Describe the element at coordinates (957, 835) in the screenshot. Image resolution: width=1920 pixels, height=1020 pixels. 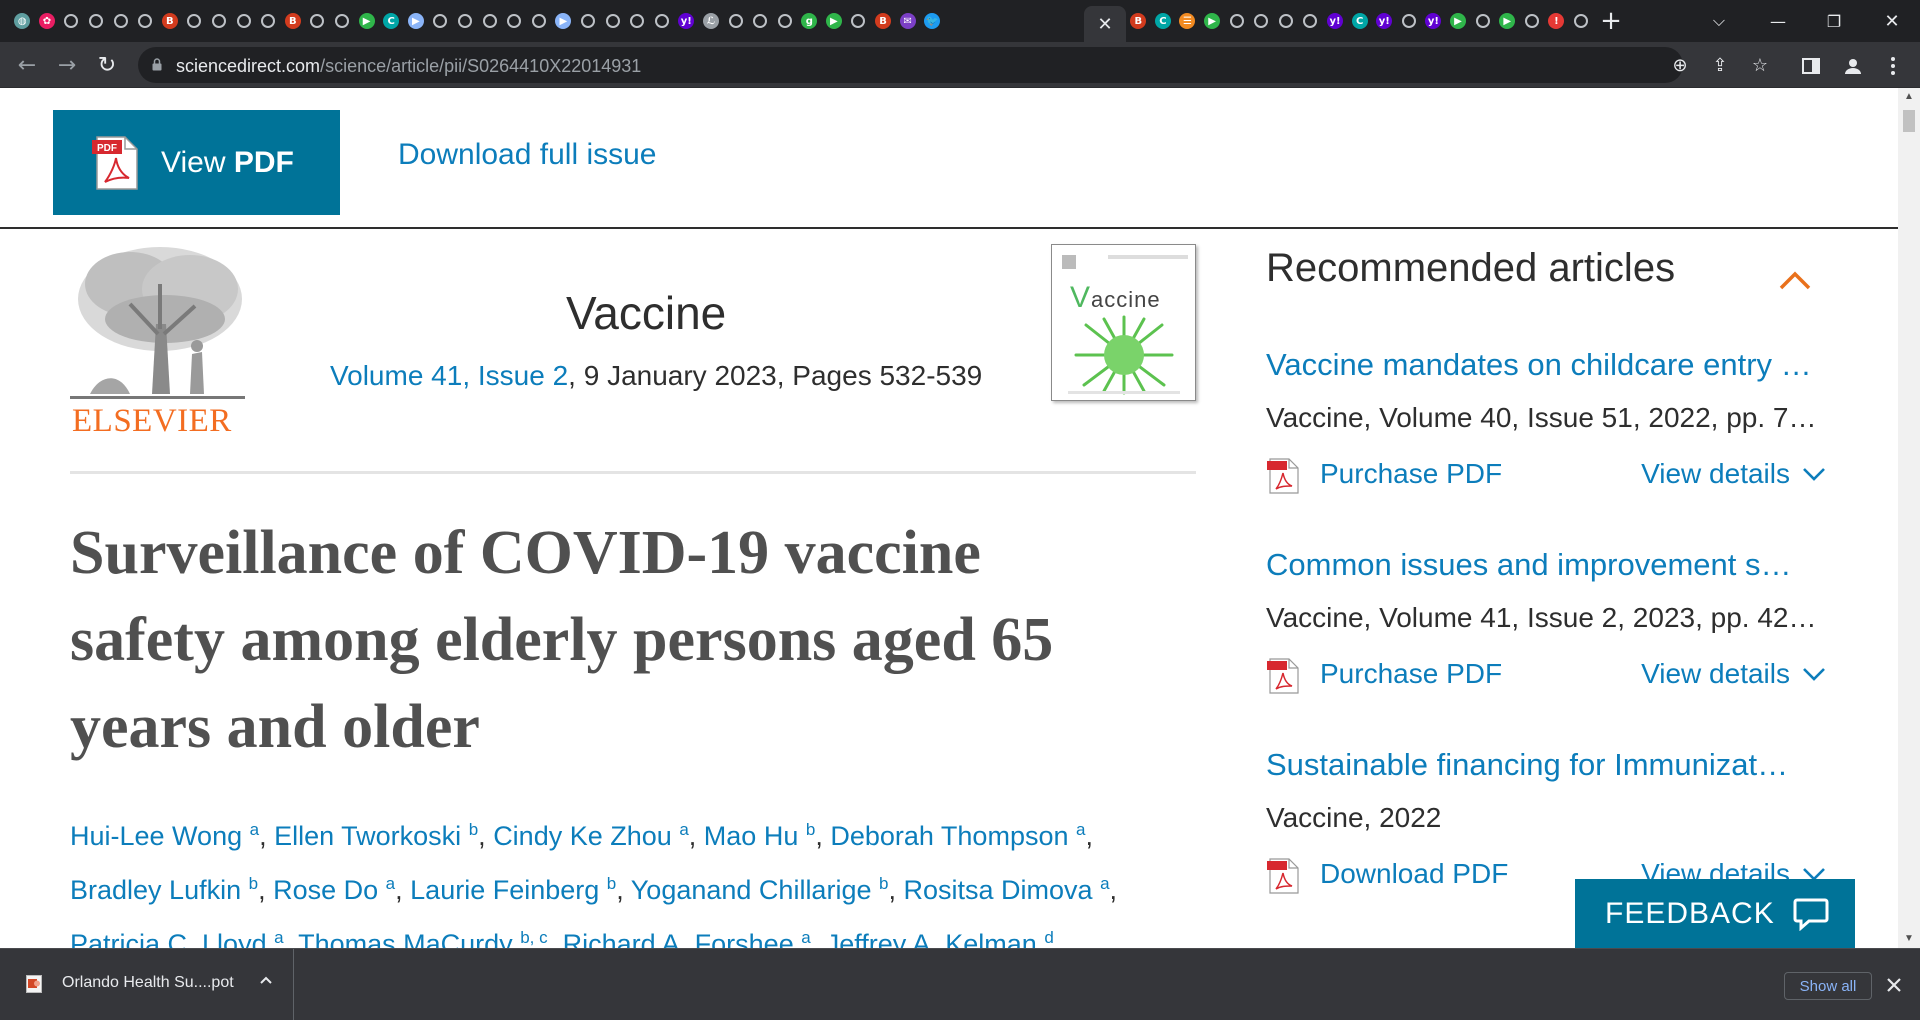
I see `author-link: Deborah Thompson a` at that location.